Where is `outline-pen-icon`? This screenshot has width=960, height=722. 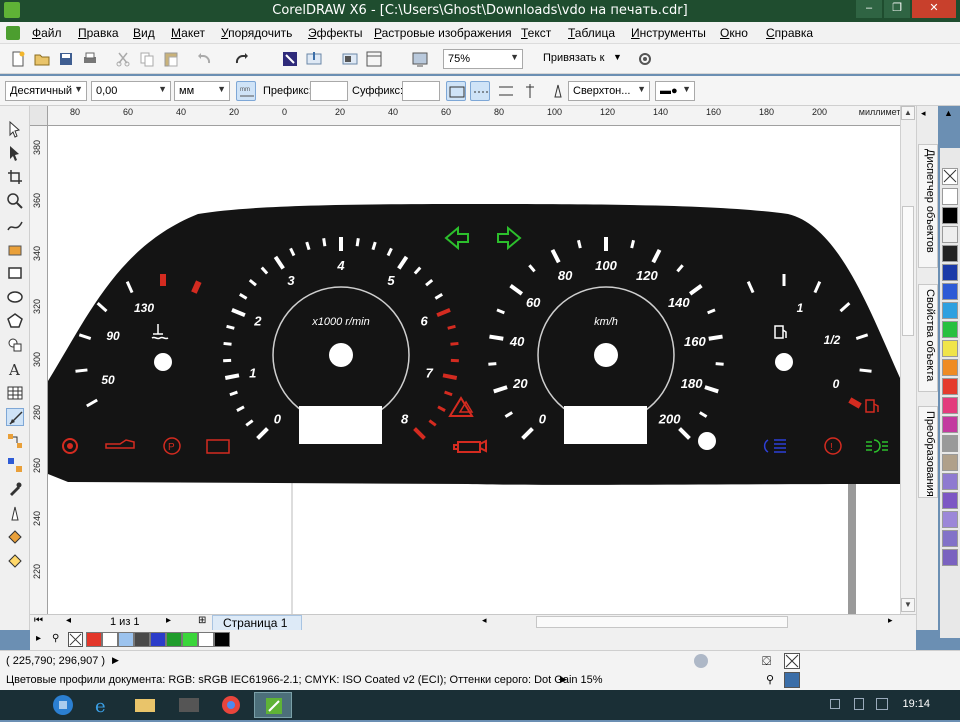 outline-pen-icon is located at coordinates (558, 91).